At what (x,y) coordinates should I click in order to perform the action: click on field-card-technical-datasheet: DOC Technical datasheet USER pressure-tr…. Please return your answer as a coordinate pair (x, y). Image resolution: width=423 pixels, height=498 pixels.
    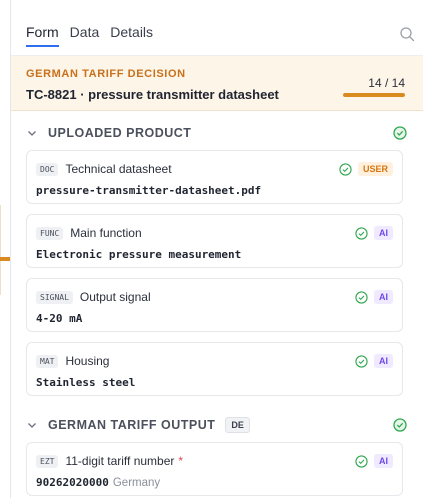
    Looking at the image, I should click on (214, 177).